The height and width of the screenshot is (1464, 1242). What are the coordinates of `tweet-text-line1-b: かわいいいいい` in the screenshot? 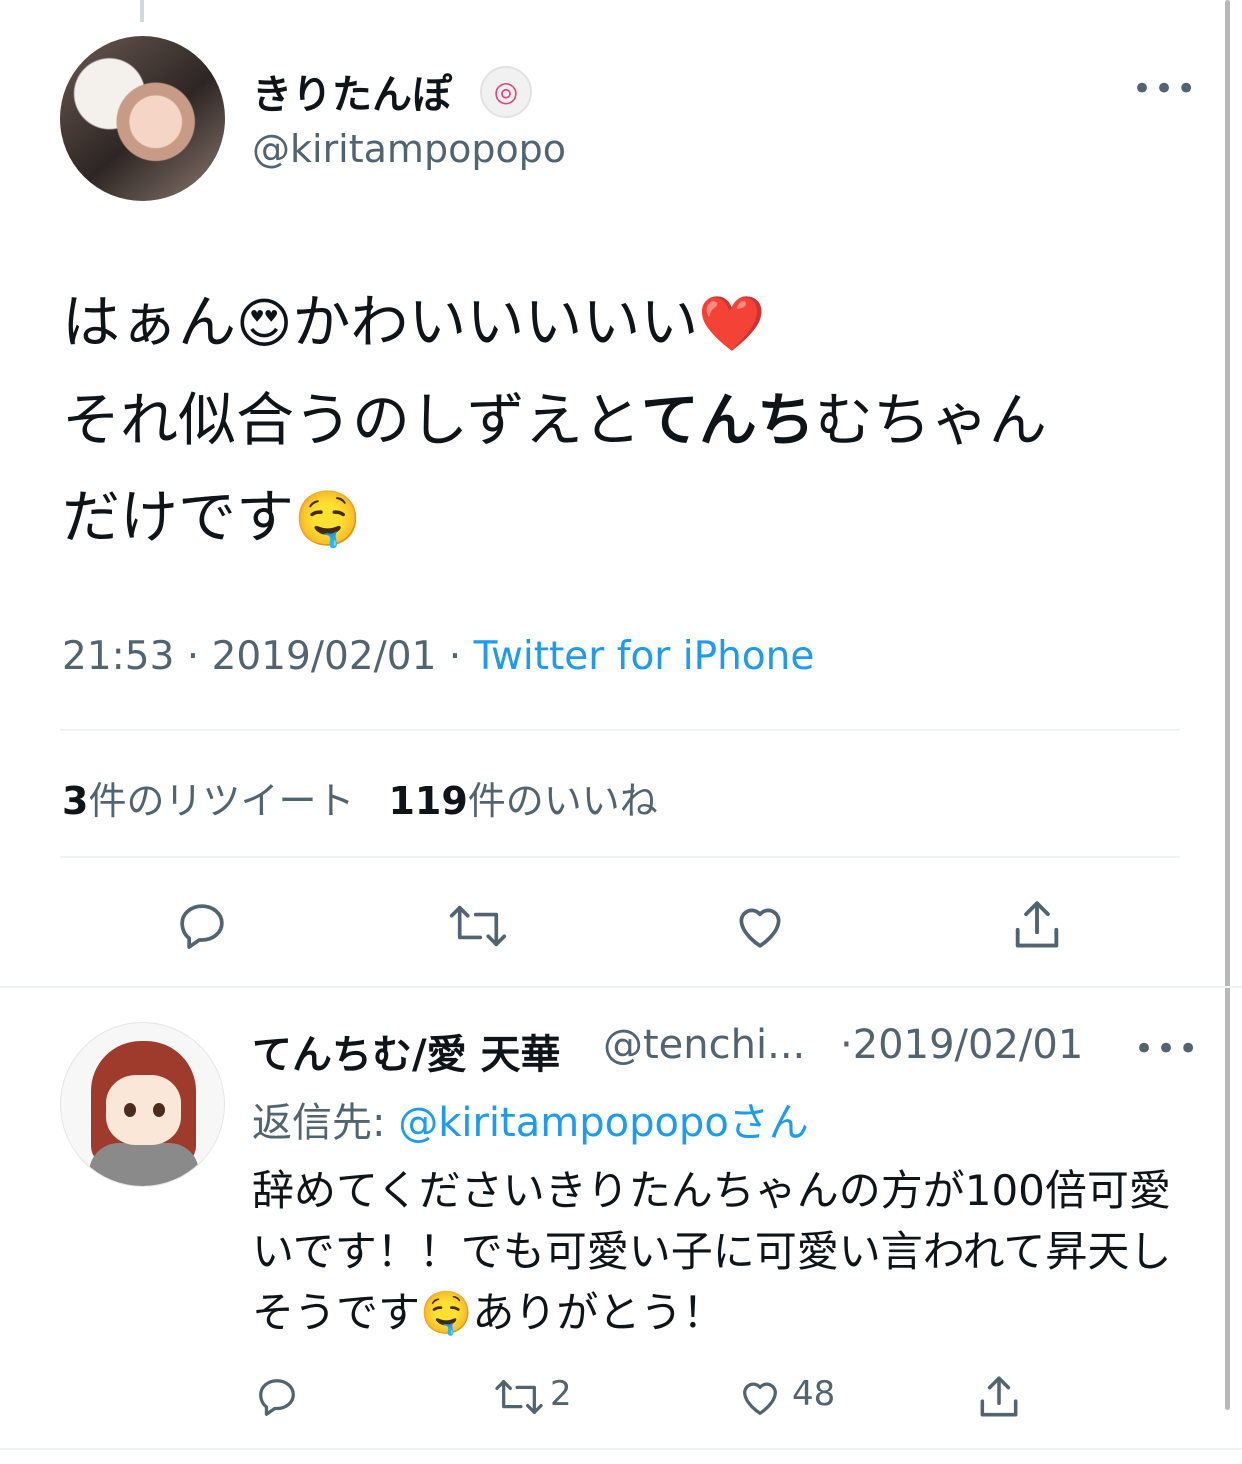 It's located at (495, 322).